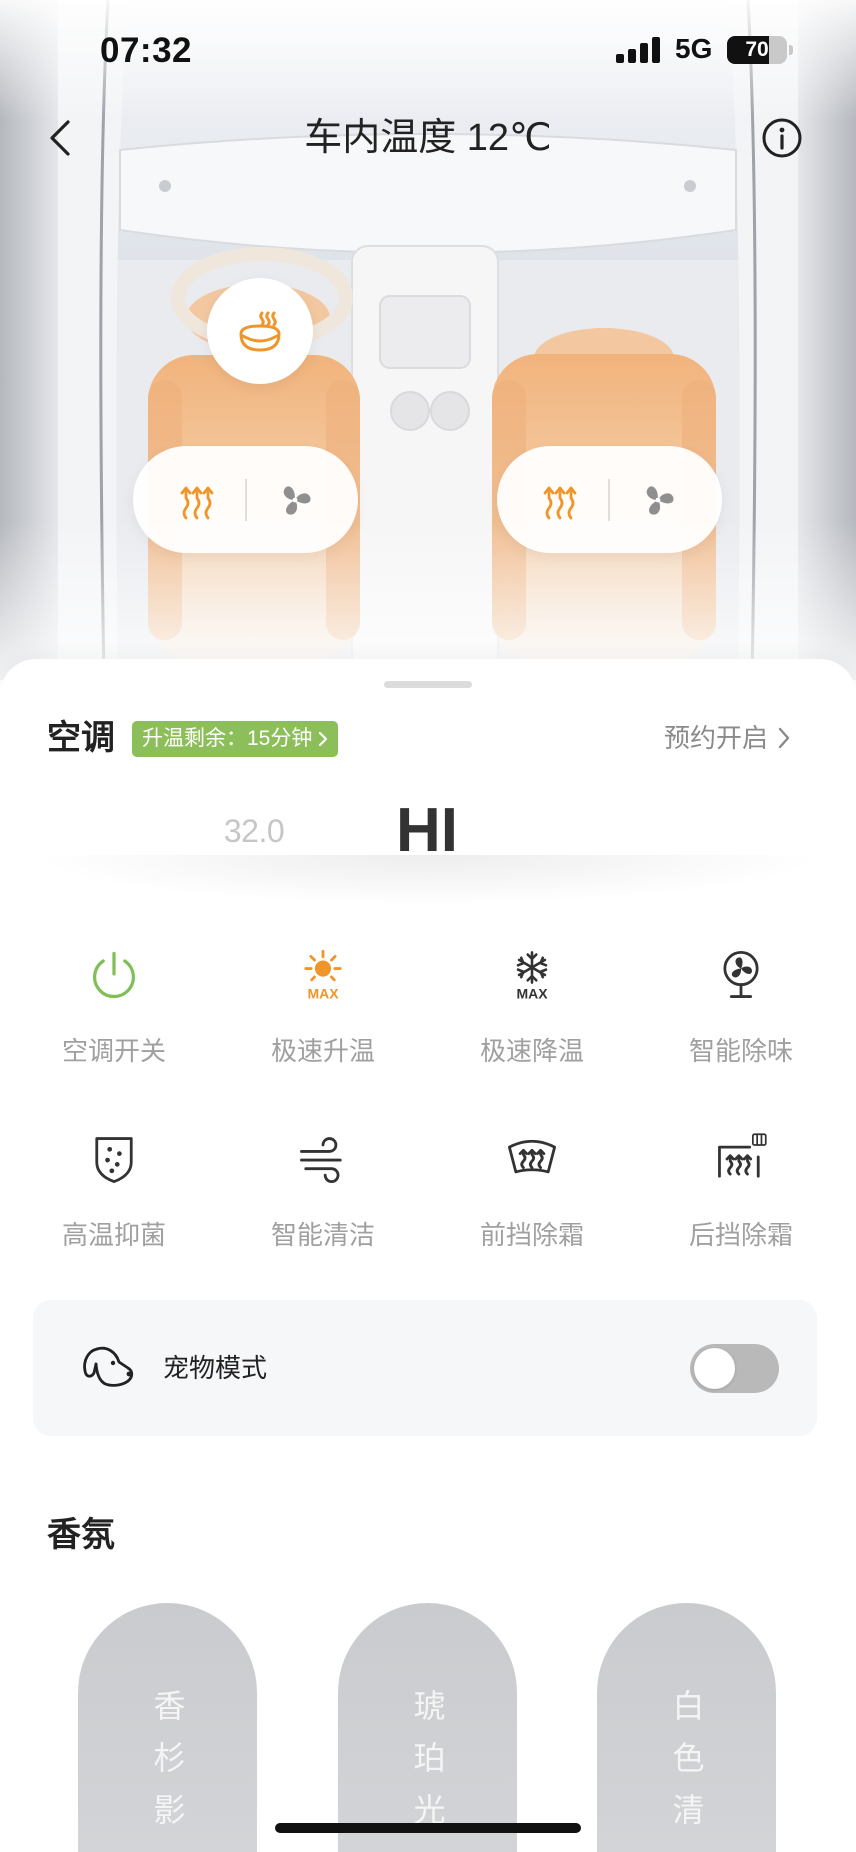 This screenshot has width=856, height=1852. What do you see at coordinates (215, 1368) in the screenshot?
I see `pet-mode-label: 宠物模式` at bounding box center [215, 1368].